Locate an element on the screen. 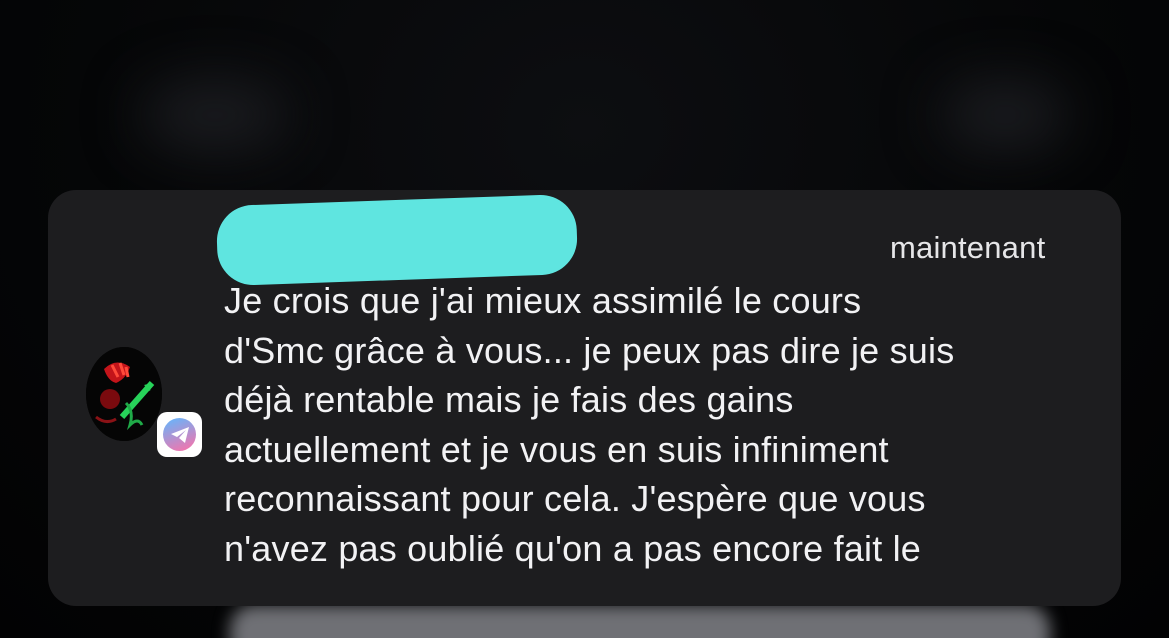  telegram-icon is located at coordinates (179, 434).